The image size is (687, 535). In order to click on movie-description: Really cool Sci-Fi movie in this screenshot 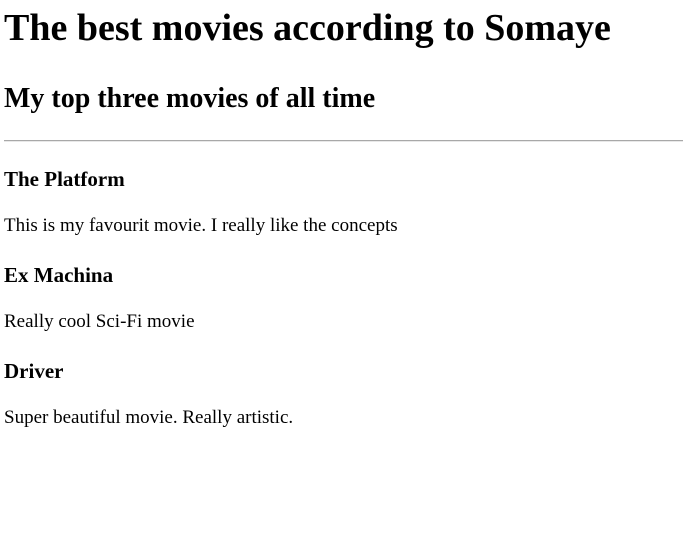, I will do `click(99, 321)`.